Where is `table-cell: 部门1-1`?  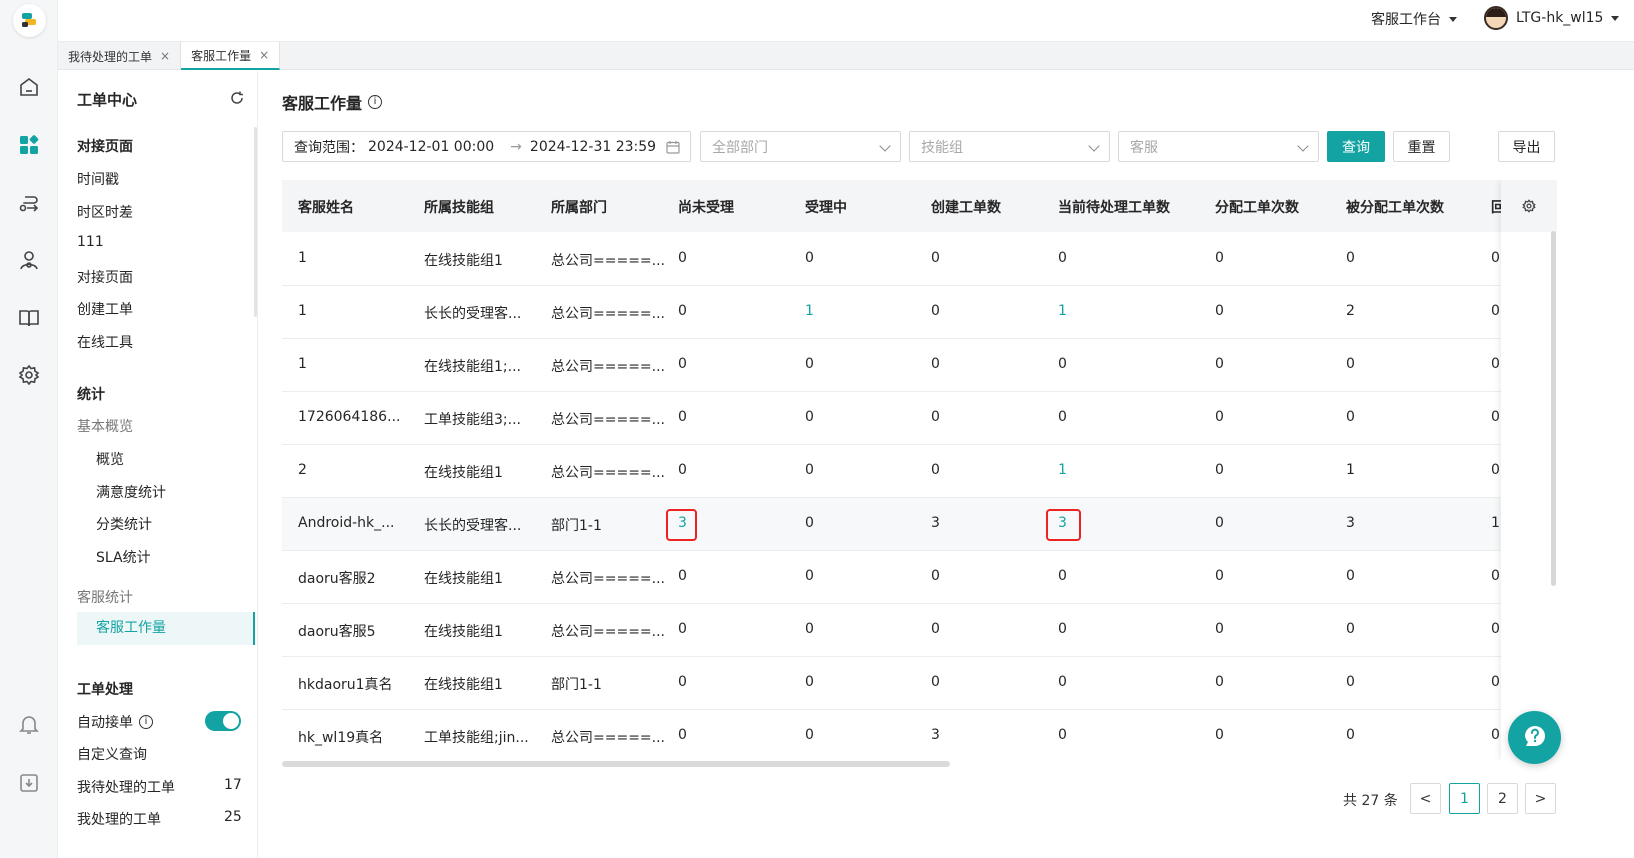 table-cell: 部门1-1 is located at coordinates (576, 685).